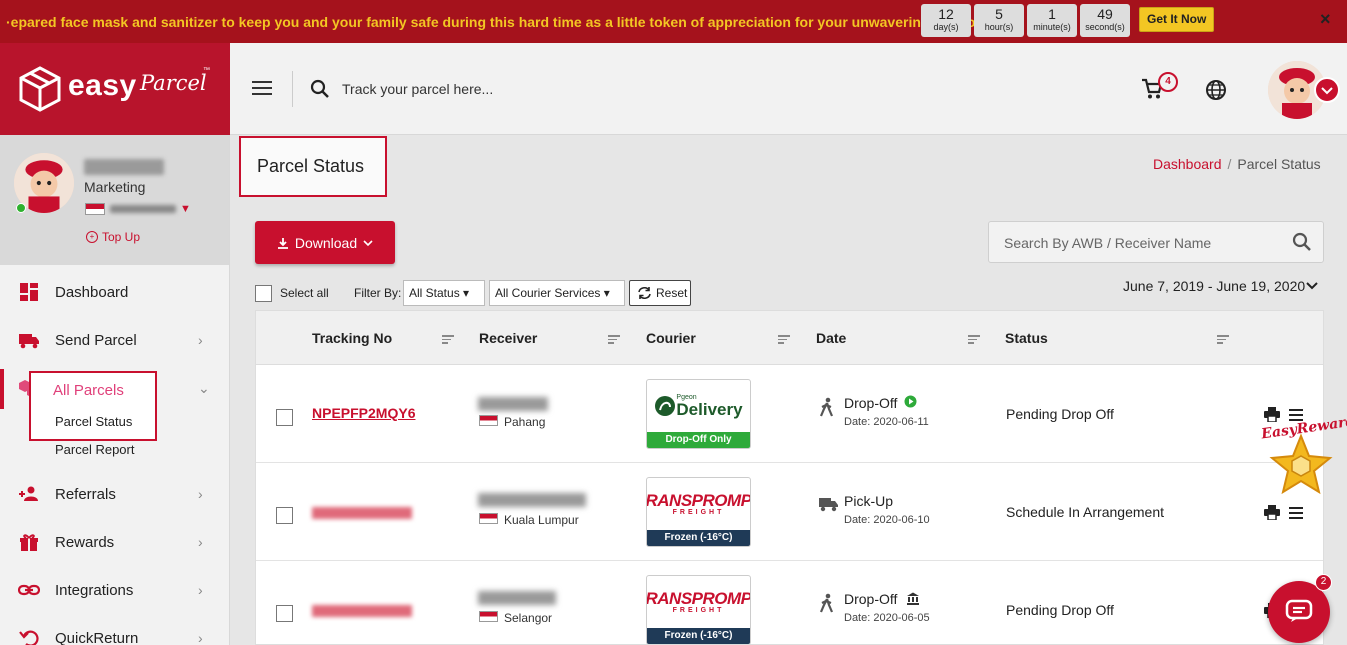 This screenshot has height=645, width=1347. What do you see at coordinates (85, 542) in the screenshot?
I see `sidebar-item-label: Rewards` at bounding box center [85, 542].